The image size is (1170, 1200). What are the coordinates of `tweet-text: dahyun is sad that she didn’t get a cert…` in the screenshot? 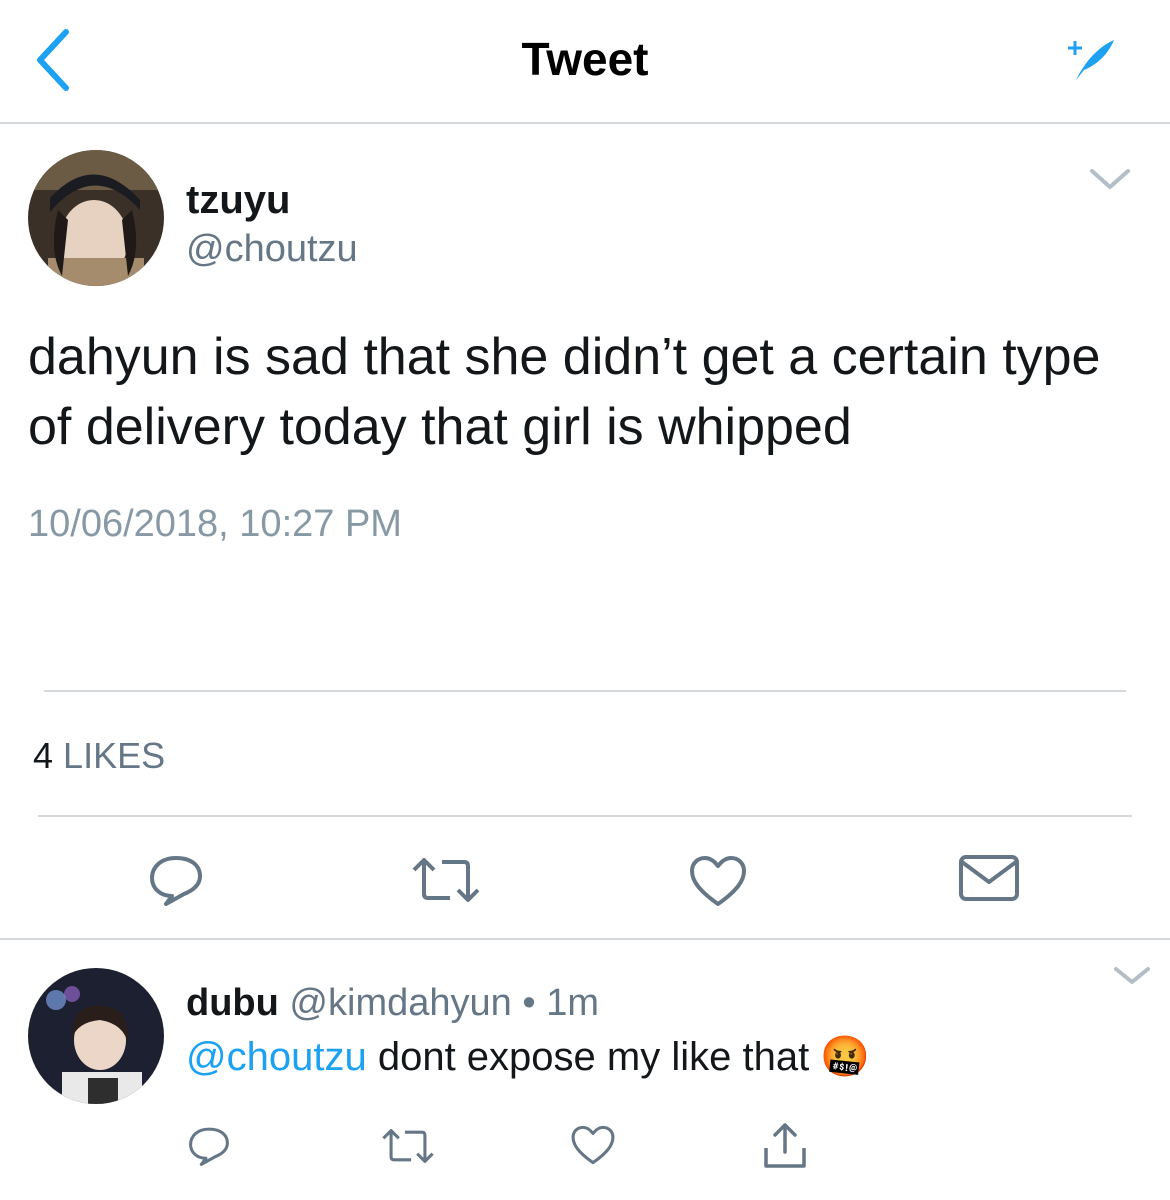 It's located at (564, 392).